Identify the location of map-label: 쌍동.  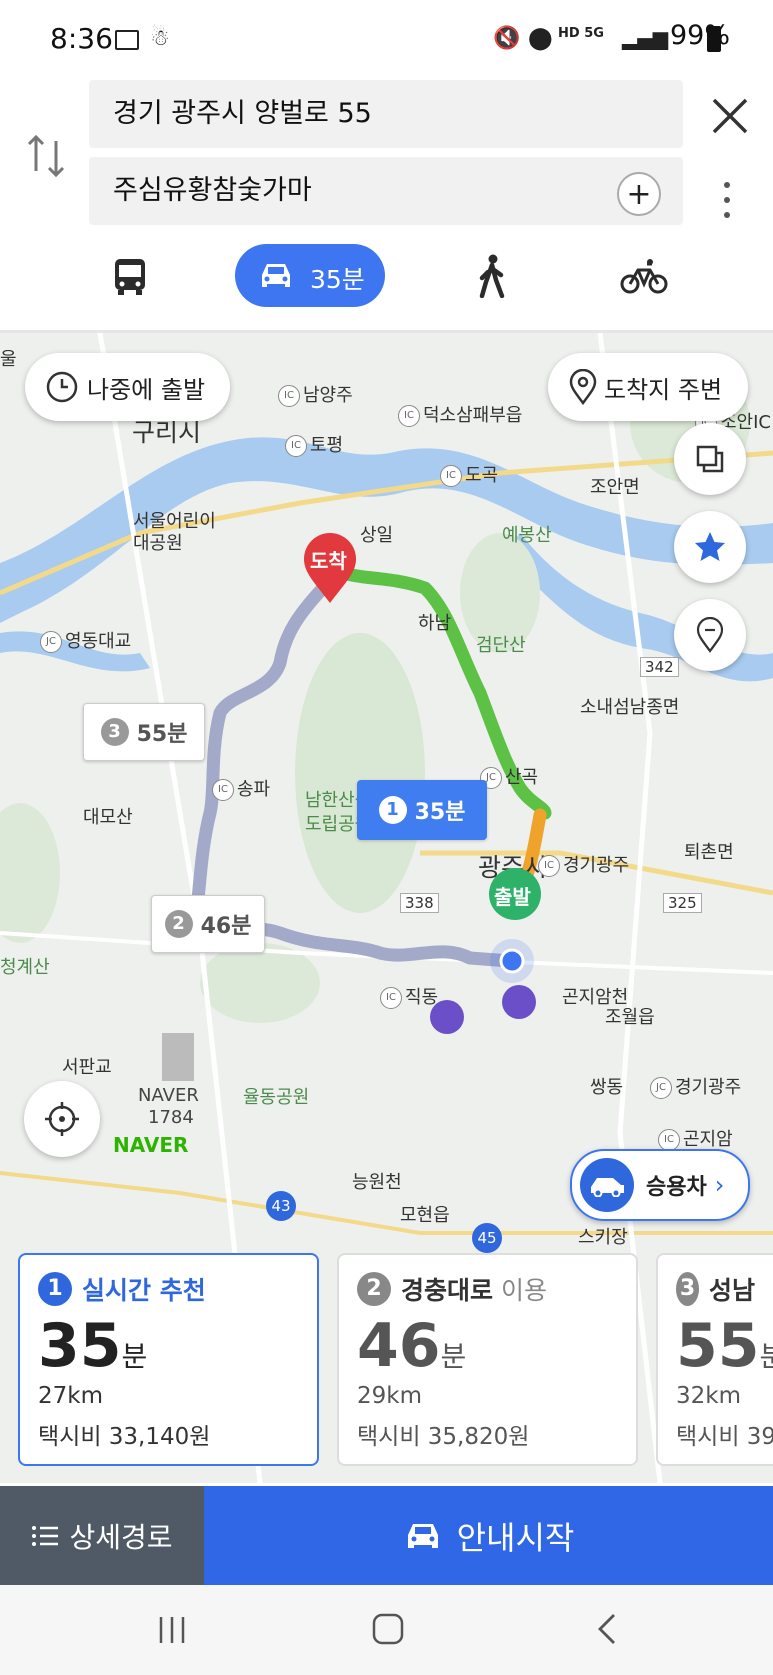
(607, 1087).